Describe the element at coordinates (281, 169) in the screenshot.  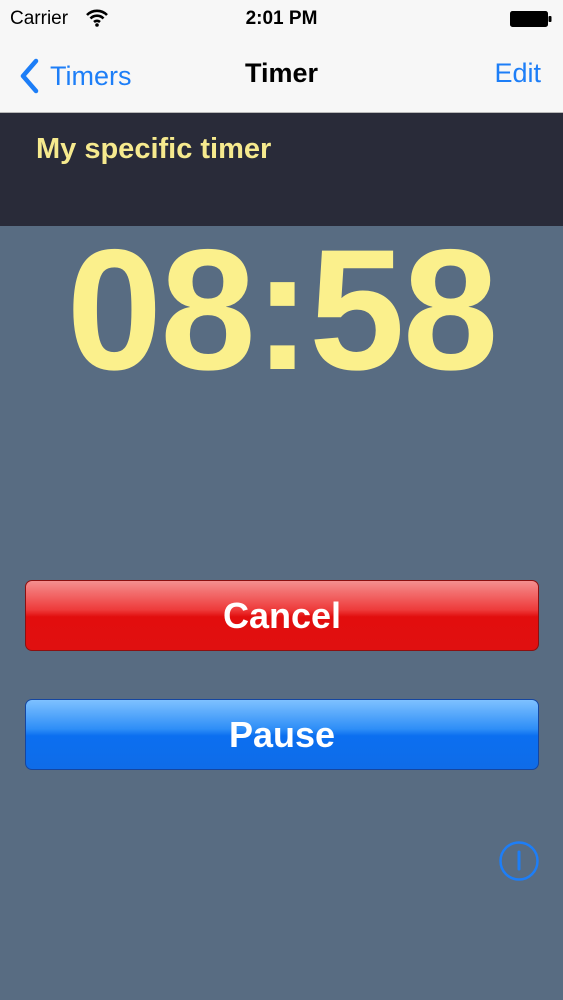
I see `timer-name-header: My specific timer` at that location.